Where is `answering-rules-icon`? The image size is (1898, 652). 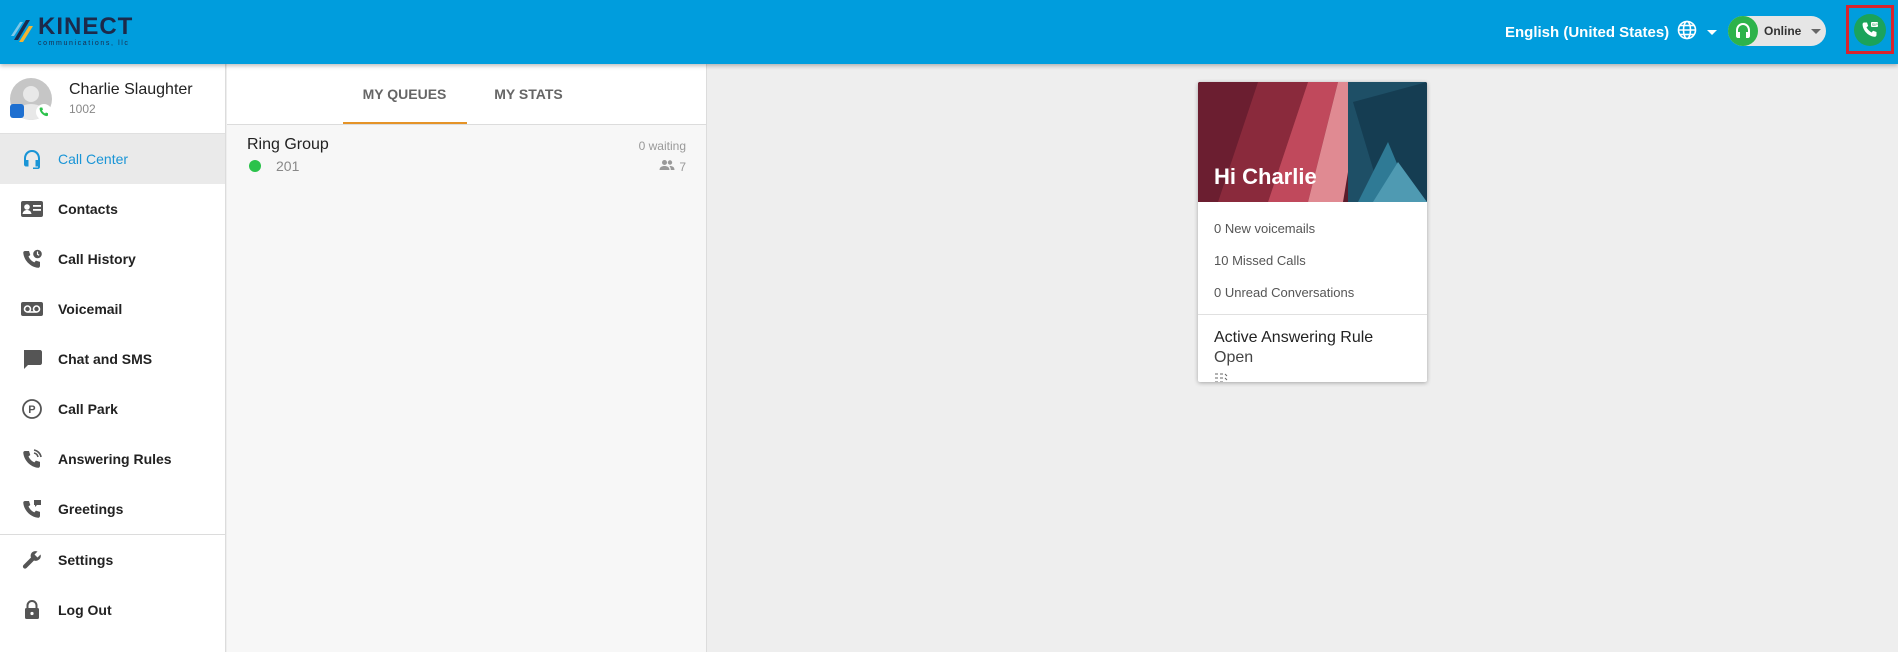 answering-rules-icon is located at coordinates (32, 459).